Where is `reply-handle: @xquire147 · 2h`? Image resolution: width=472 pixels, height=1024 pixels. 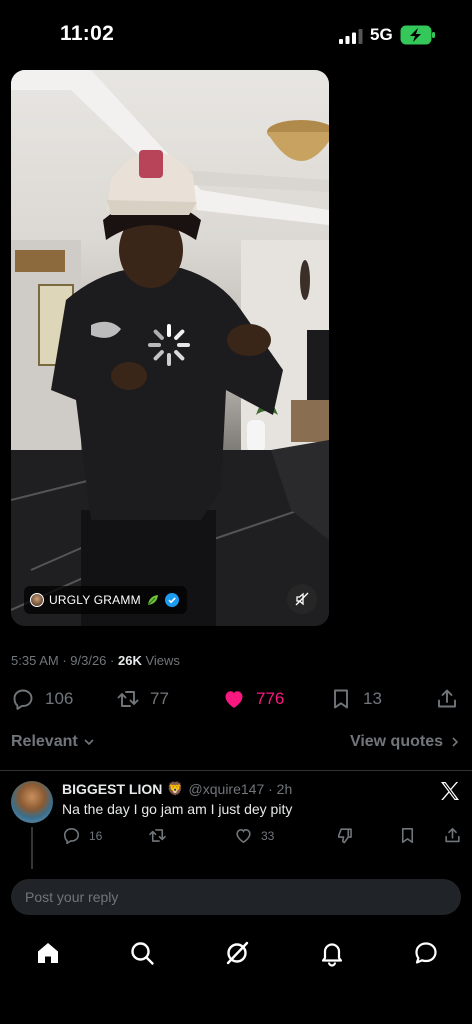
reply-handle: @xquire147 · 2h is located at coordinates (240, 789).